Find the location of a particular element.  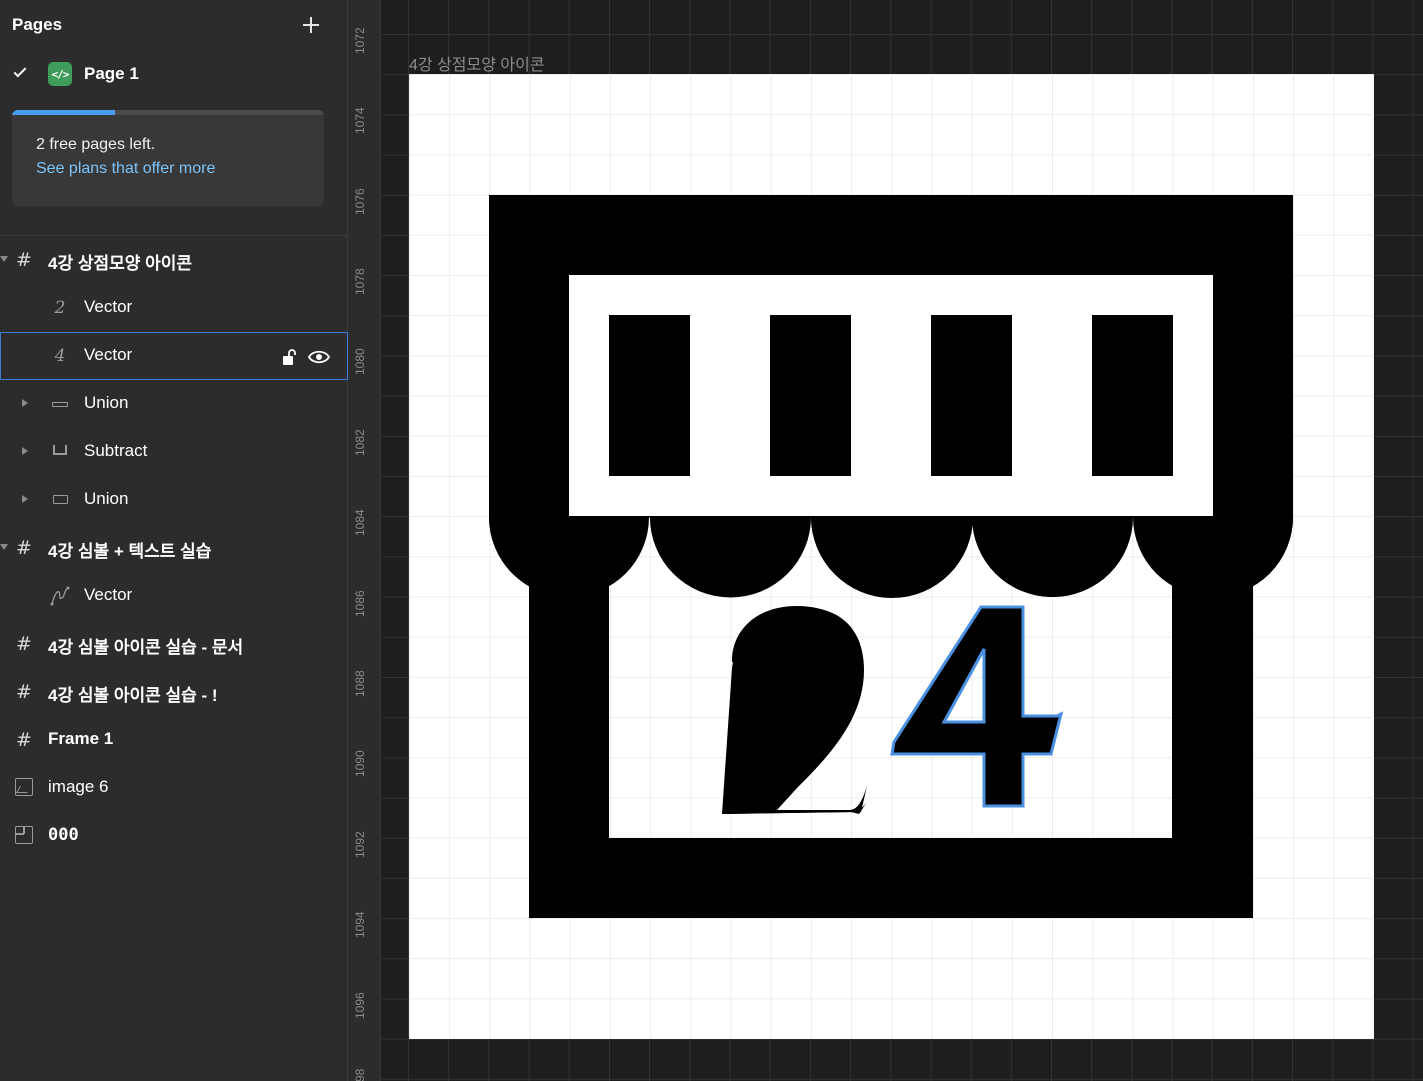

layer-frame-exclamation: # 4강 심볼 아이콘 실습 - ! is located at coordinates (174, 692).